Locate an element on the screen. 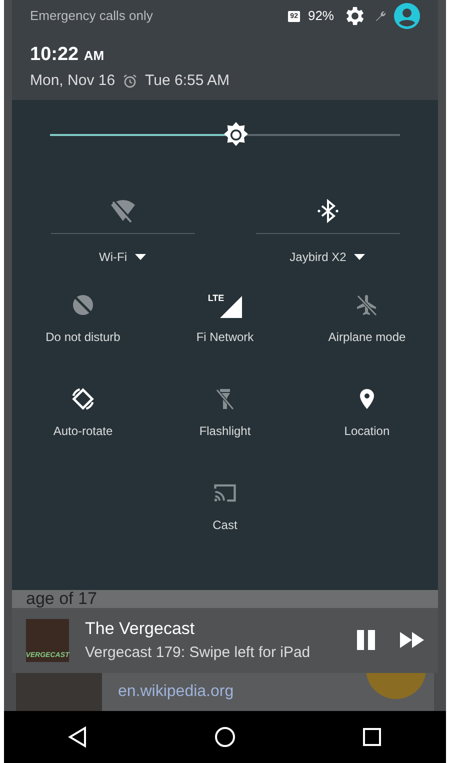 The height and width of the screenshot is (763, 450). tile-label: Airplane mode is located at coordinates (367, 337).